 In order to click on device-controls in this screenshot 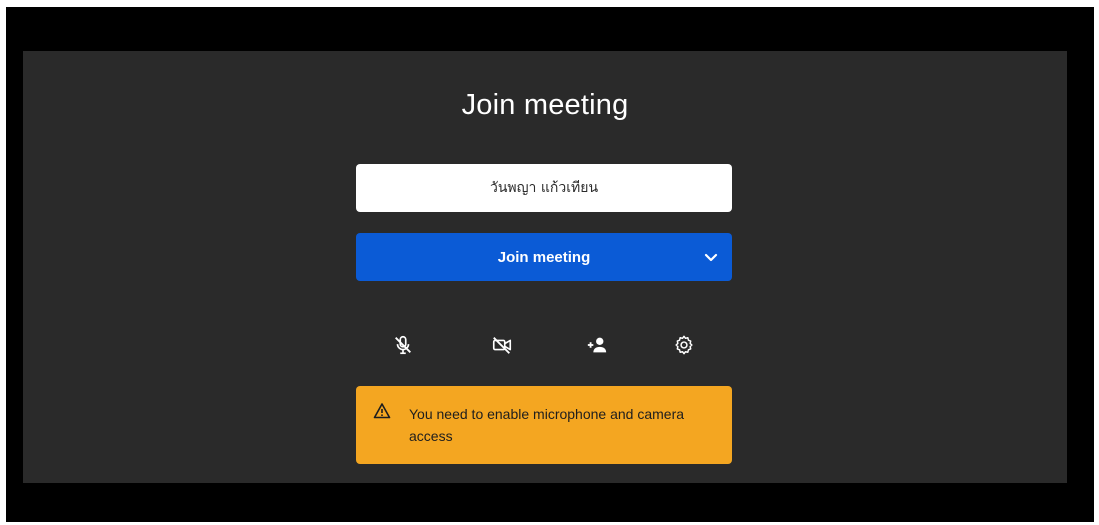, I will do `click(545, 346)`.